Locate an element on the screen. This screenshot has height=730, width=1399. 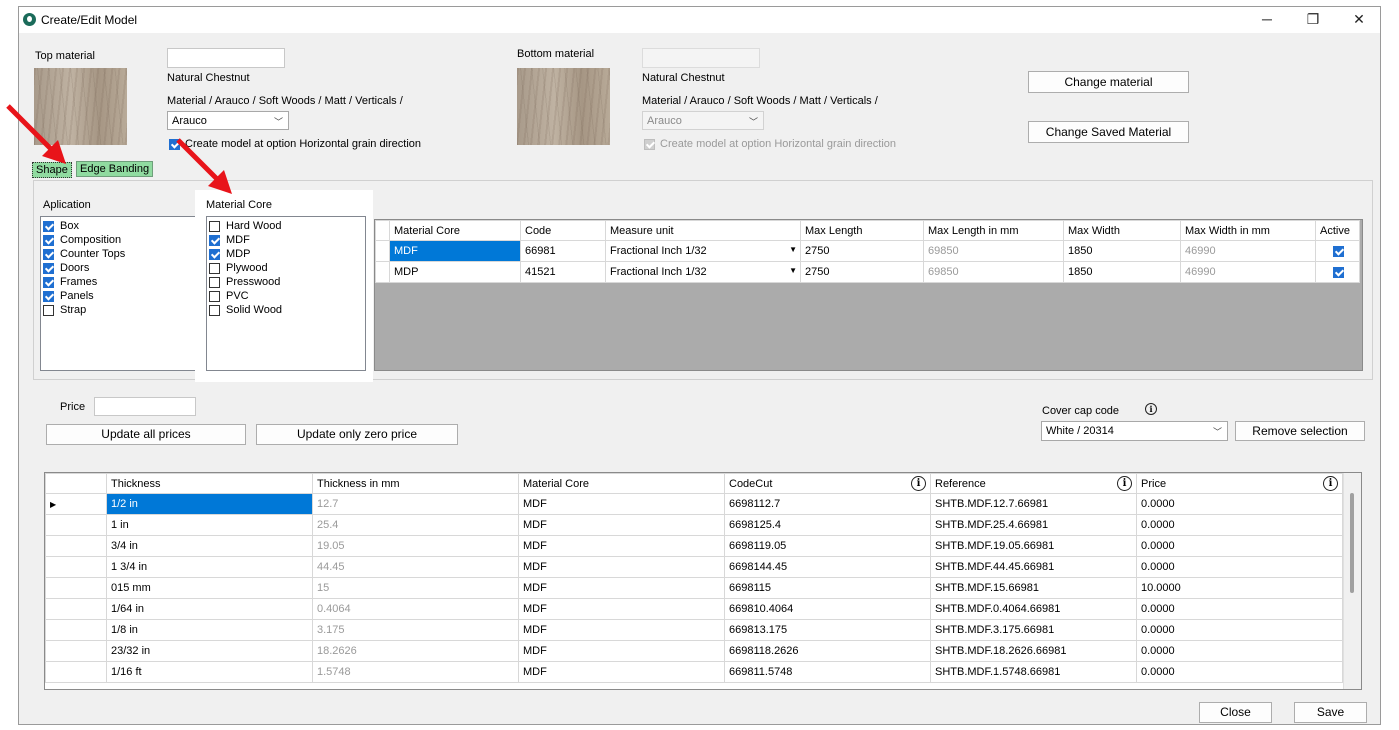
thickness-cell: 1 in is located at coordinates (209, 525).